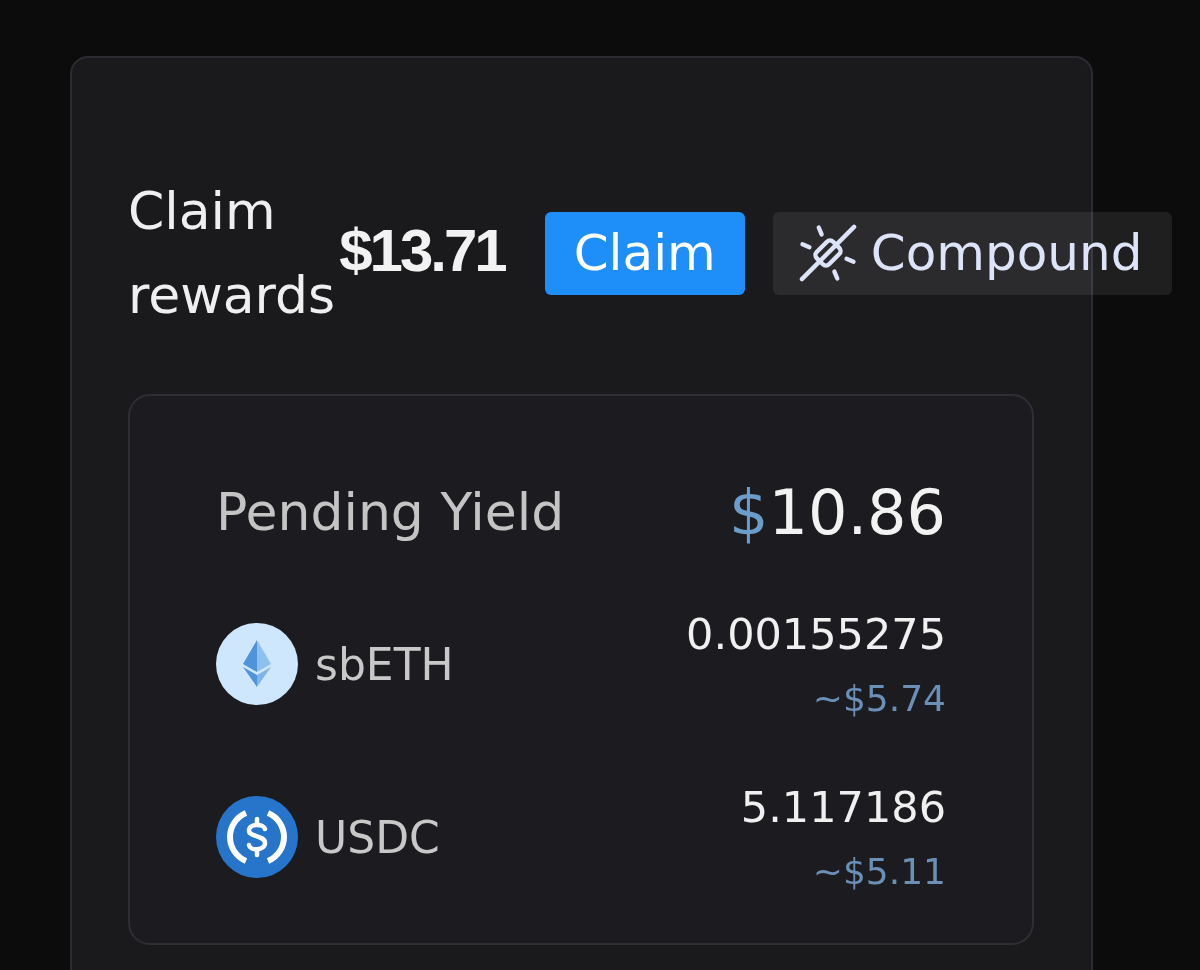  Describe the element at coordinates (879, 699) in the screenshot. I see `token-usd-value: ~$5.74` at that location.